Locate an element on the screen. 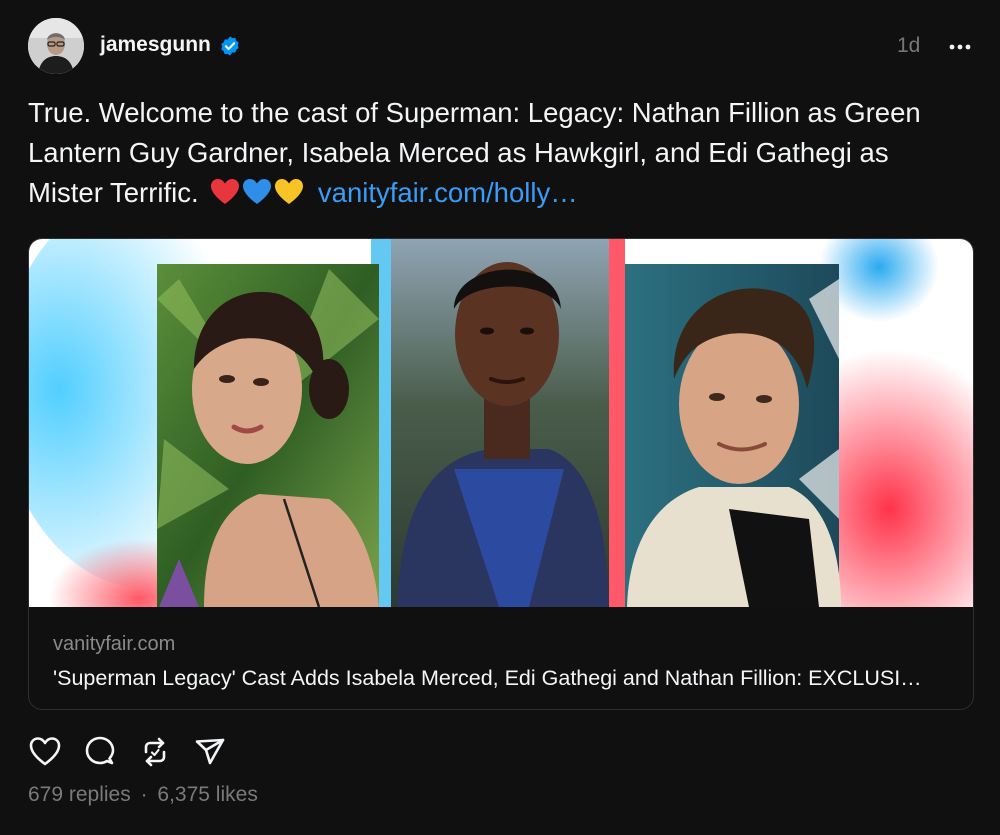 The height and width of the screenshot is (835, 1000). post-stats: 679 replies · 6,375 likes is located at coordinates (143, 795).